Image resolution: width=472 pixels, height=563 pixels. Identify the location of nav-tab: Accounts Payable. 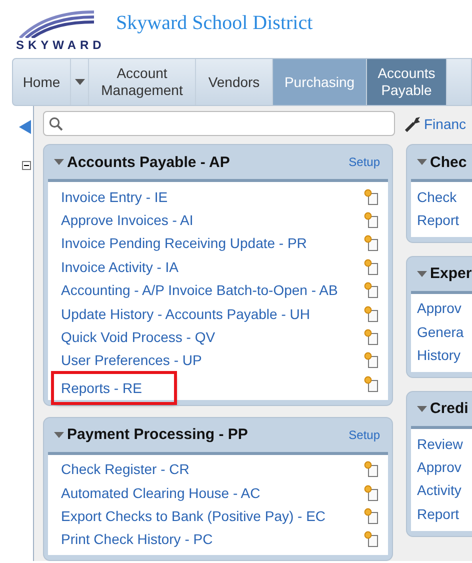
(407, 82).